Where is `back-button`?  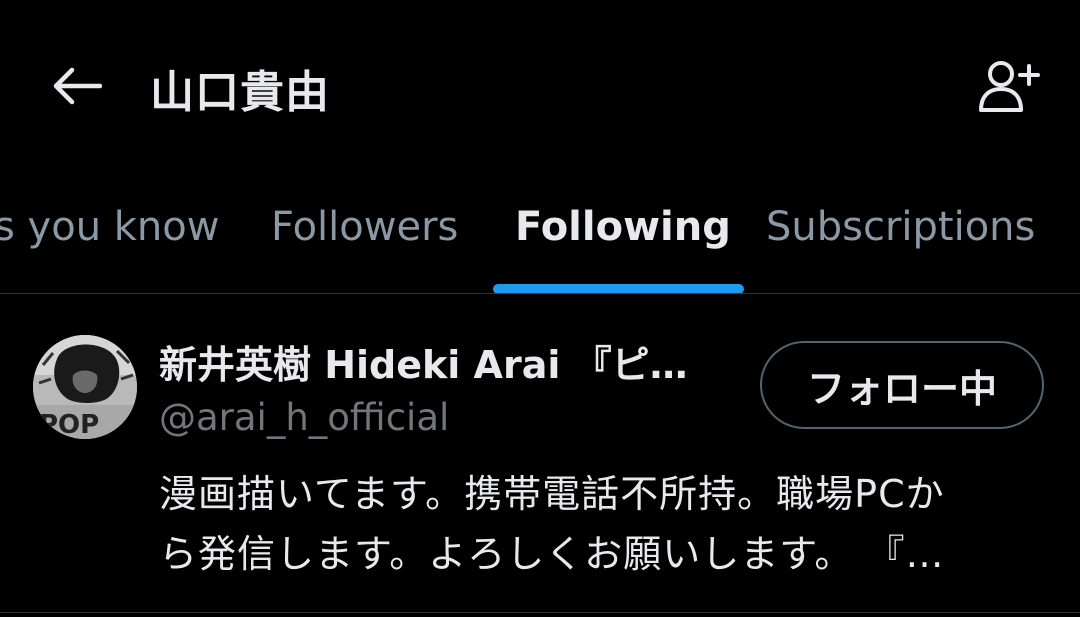
back-button is located at coordinates (76, 86).